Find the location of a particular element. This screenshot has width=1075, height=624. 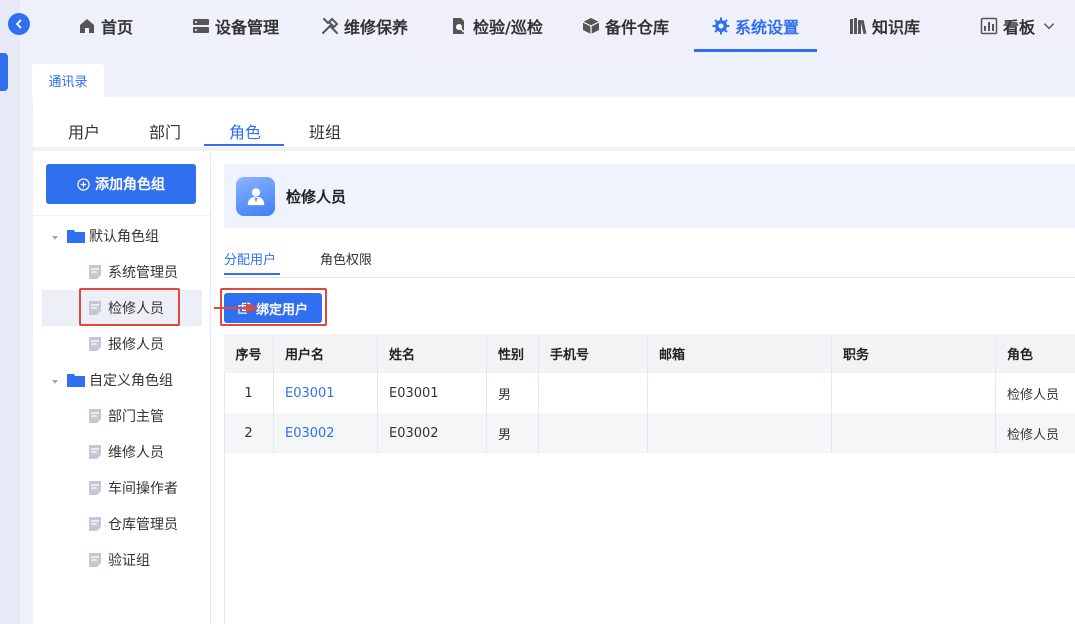

nav-inspect: 检验/巡检 is located at coordinates (496, 26).